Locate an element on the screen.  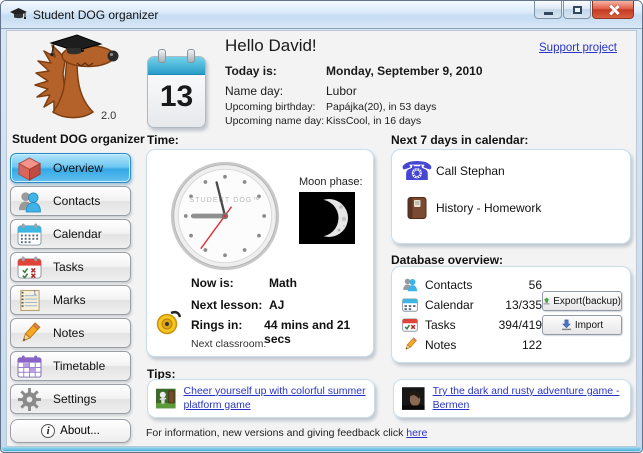
close-icon is located at coordinates (613, 9).